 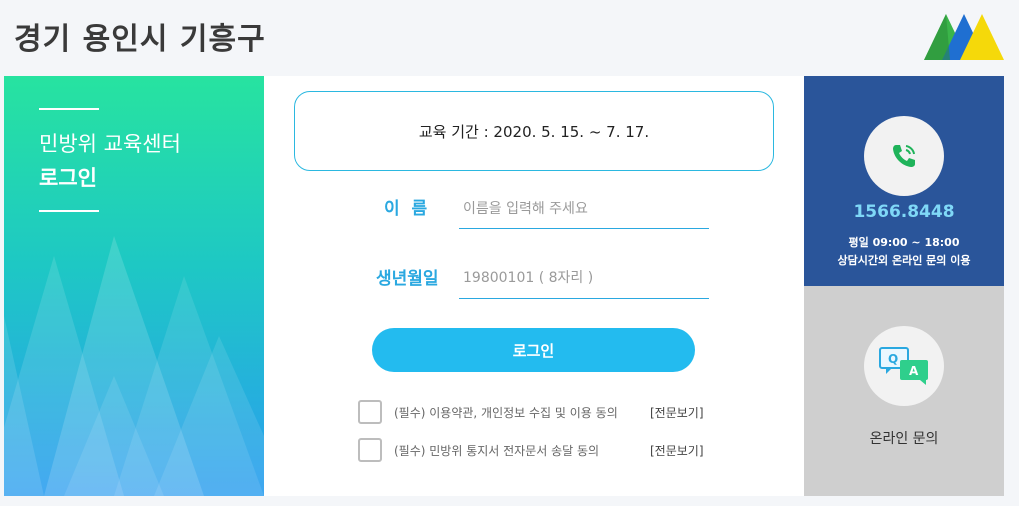 I want to click on logo-icon, so click(x=964, y=37).